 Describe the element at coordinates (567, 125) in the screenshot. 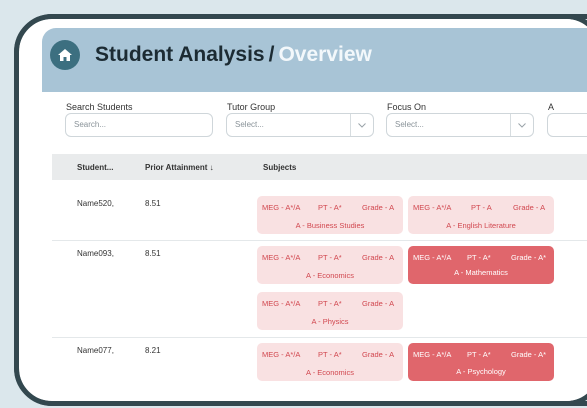

I see `extra-filter-select` at that location.